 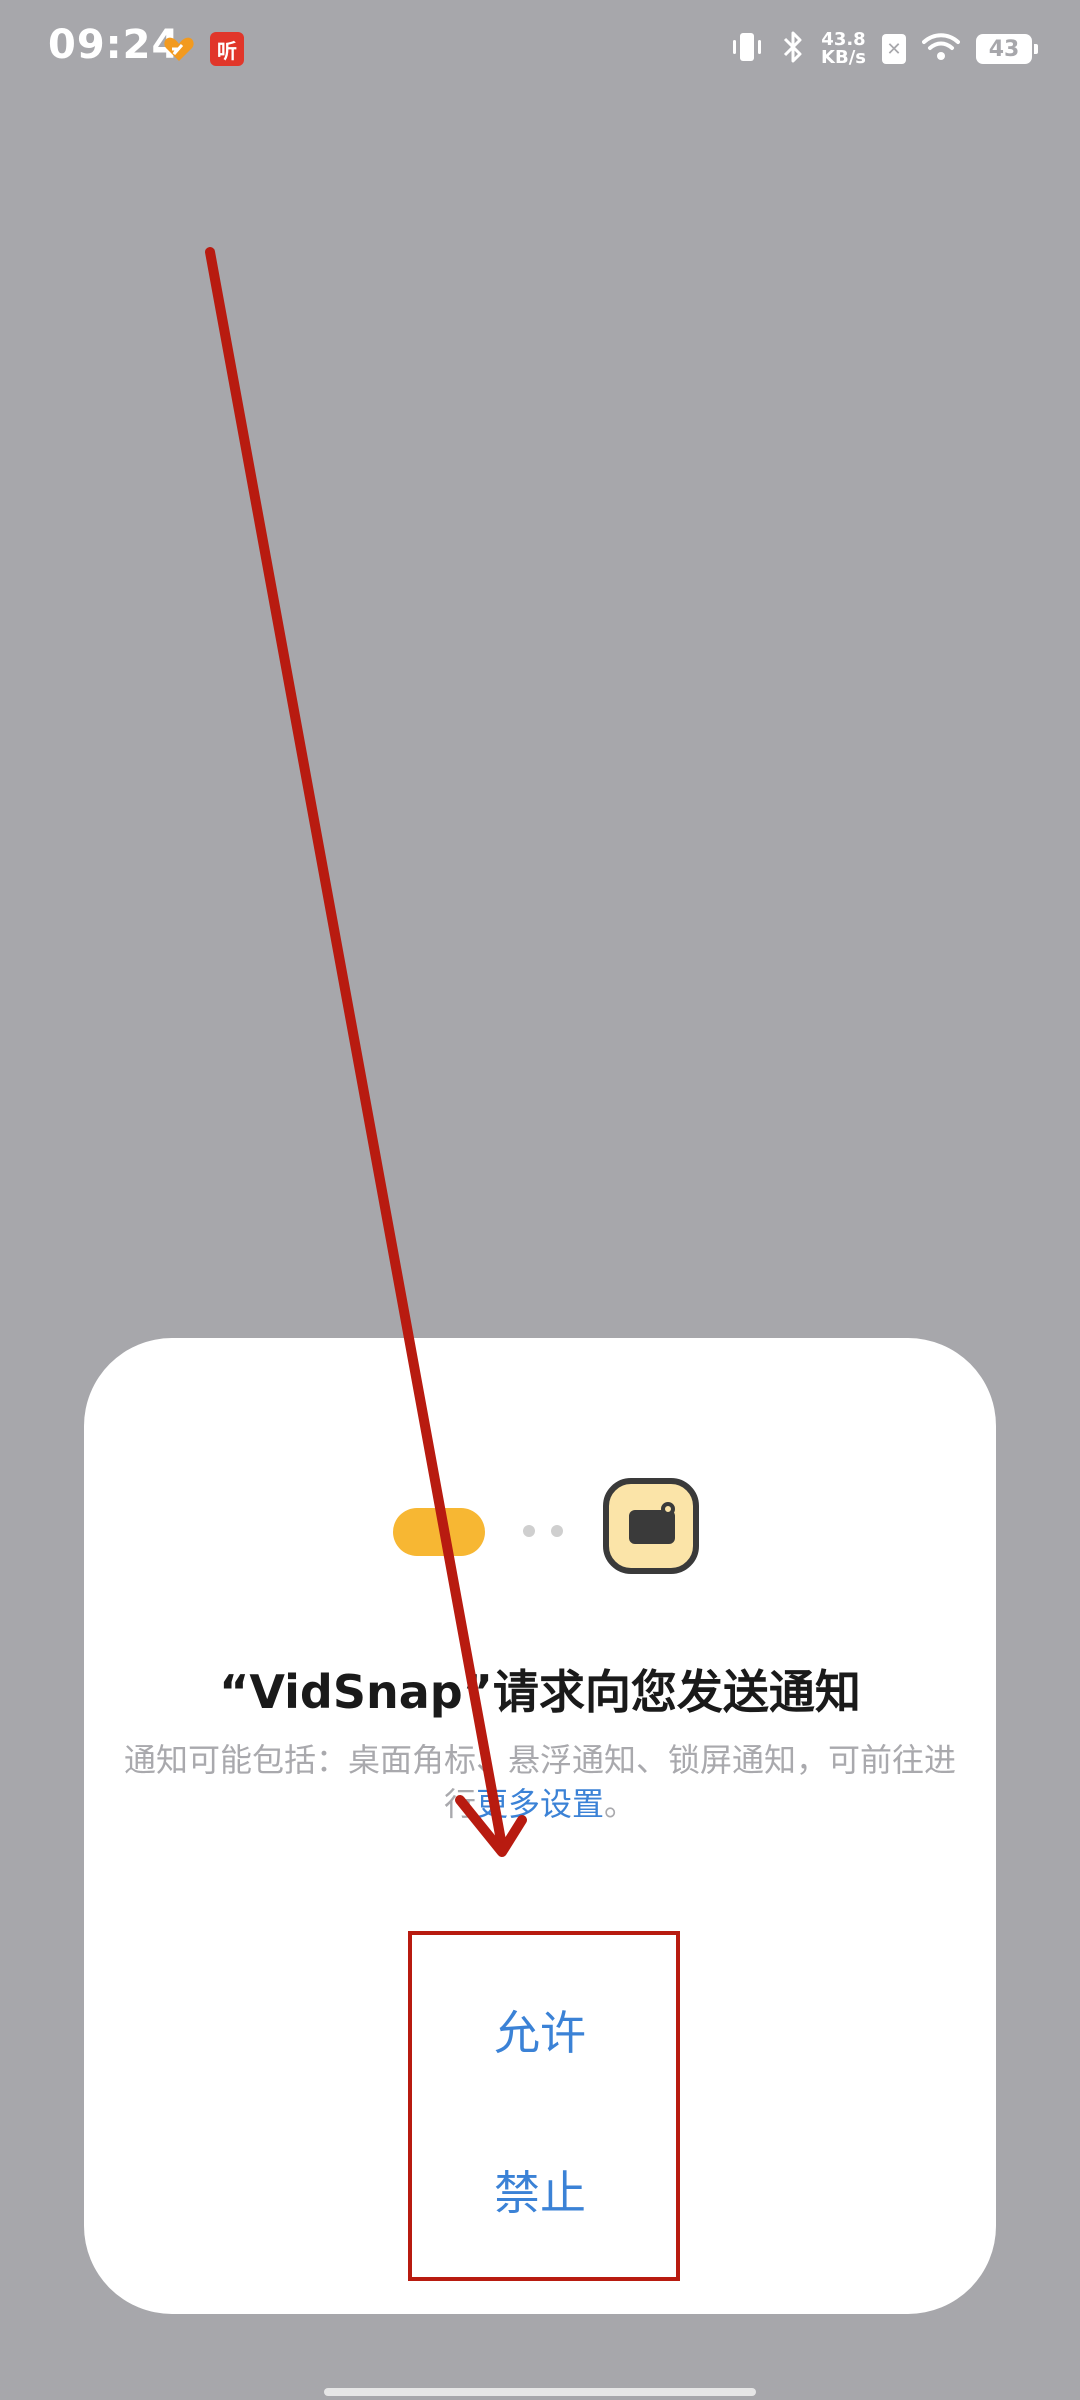 I want to click on permission-icons-row, so click(x=540, y=1528).